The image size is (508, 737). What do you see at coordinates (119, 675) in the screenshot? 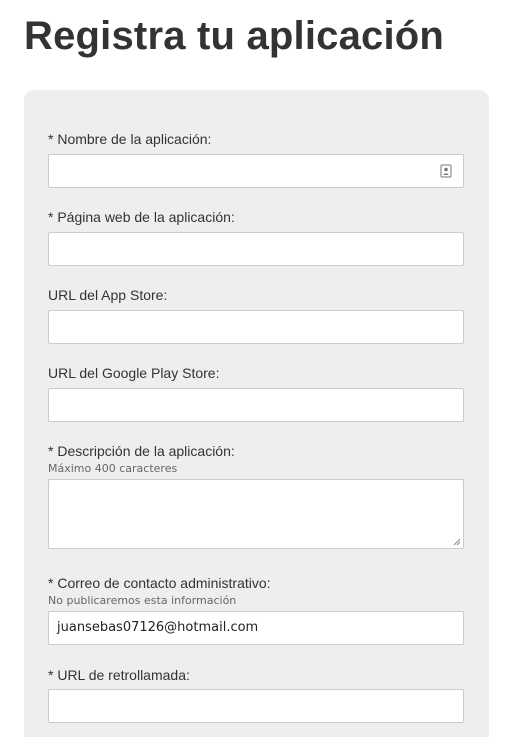
I see `callback-url-label: * URL de retrollamada:` at bounding box center [119, 675].